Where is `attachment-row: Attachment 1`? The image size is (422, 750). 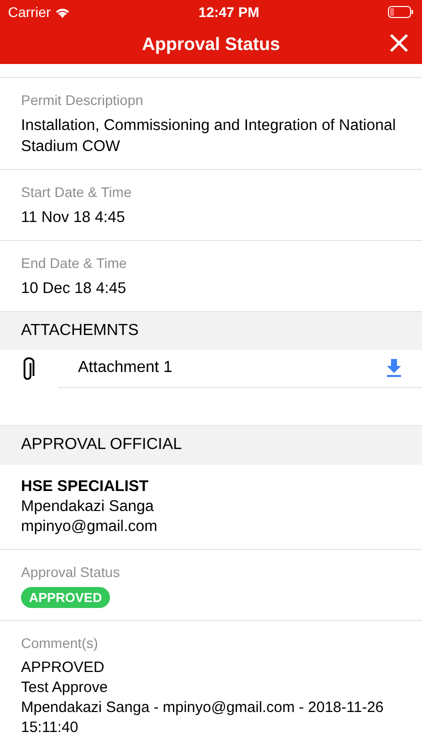 attachment-row: Attachment 1 is located at coordinates (211, 369).